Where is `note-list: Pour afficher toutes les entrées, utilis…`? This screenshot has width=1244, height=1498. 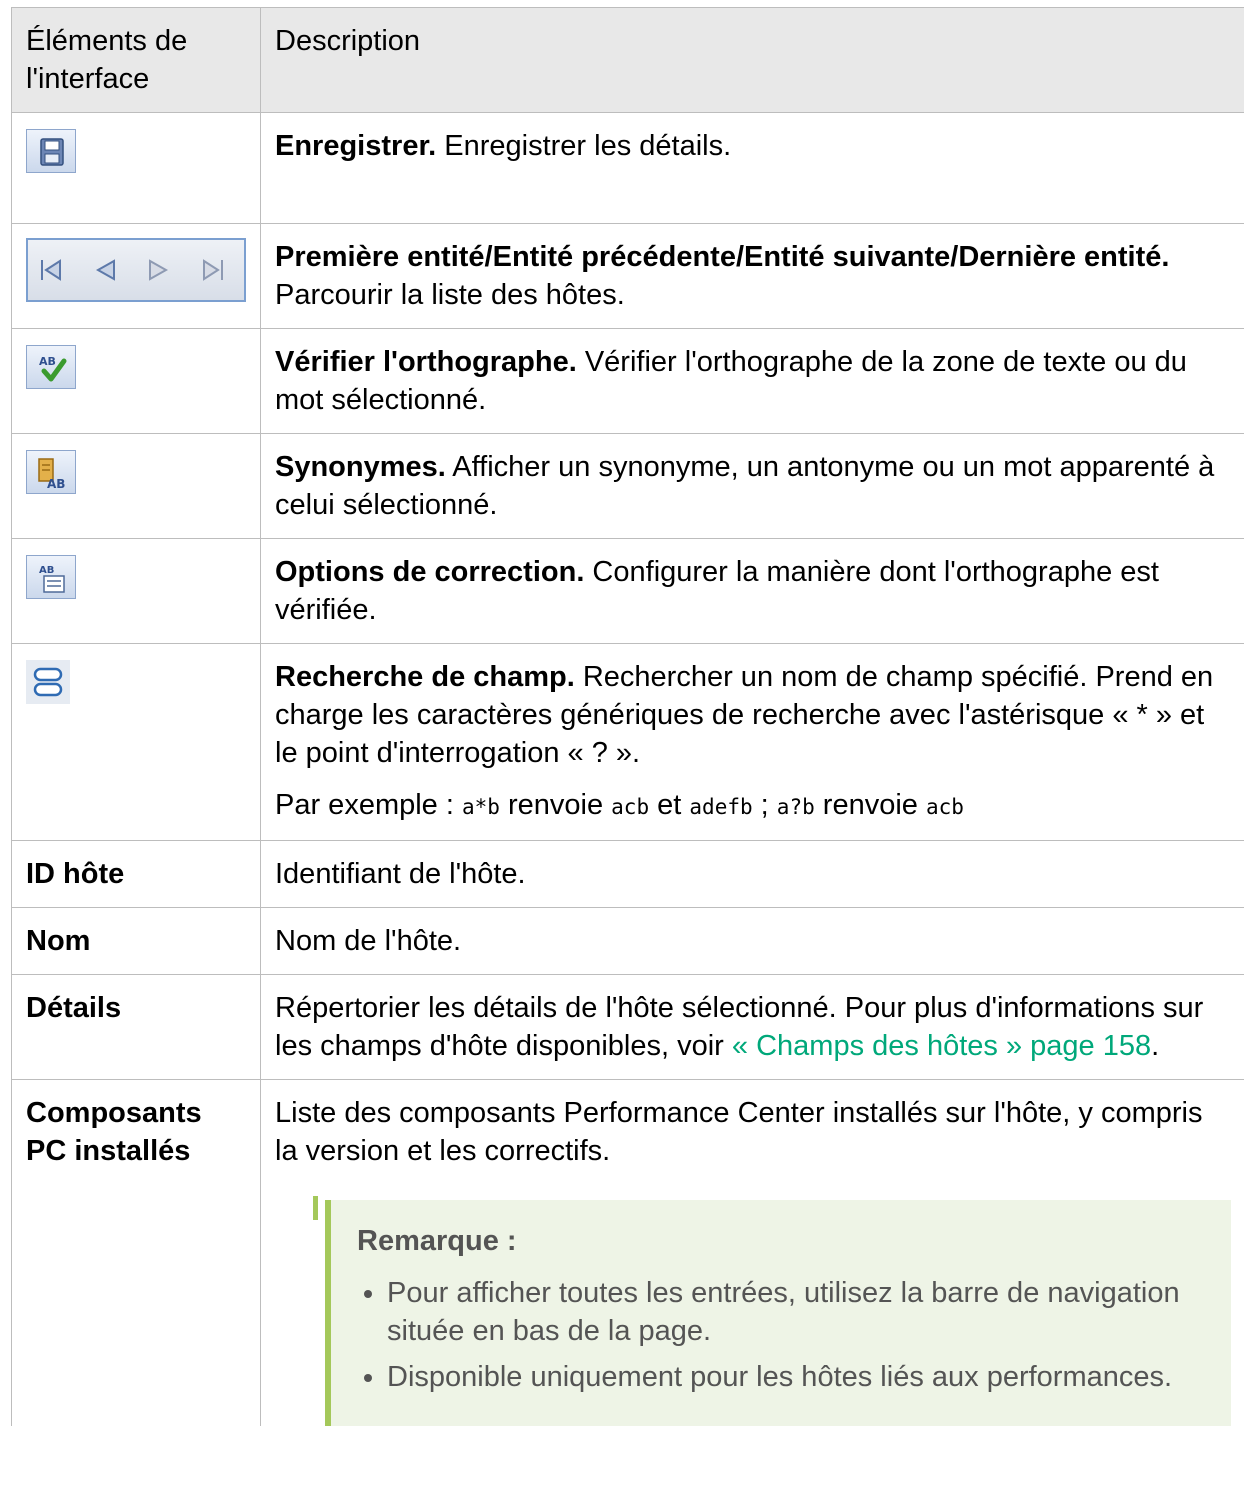 note-list: Pour afficher toutes les entrées, utilis… is located at coordinates (781, 1335).